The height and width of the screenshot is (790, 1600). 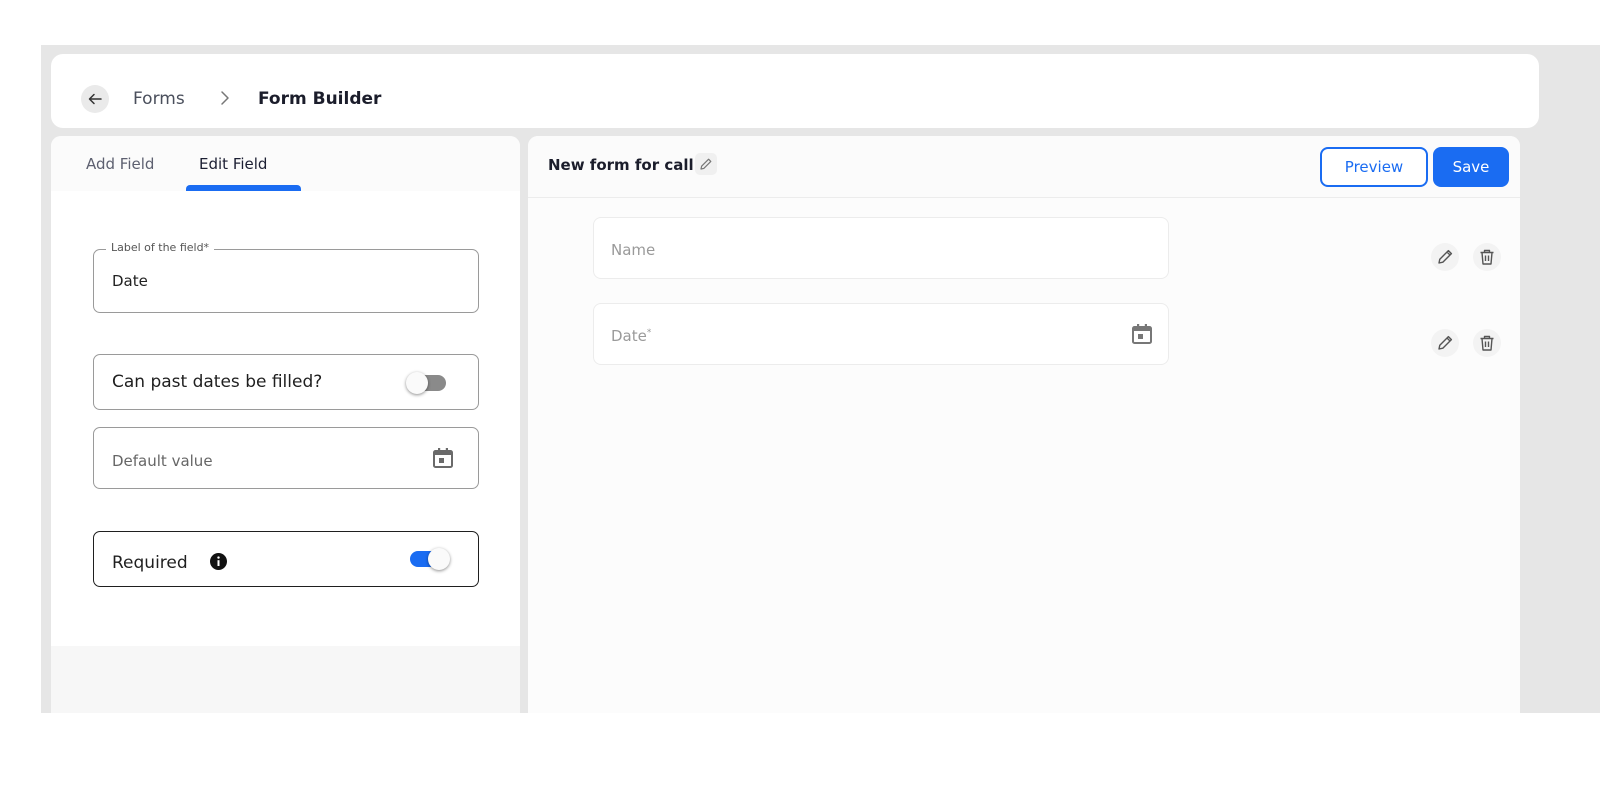 I want to click on breadcrumb-forms-link: Forms, so click(x=159, y=99).